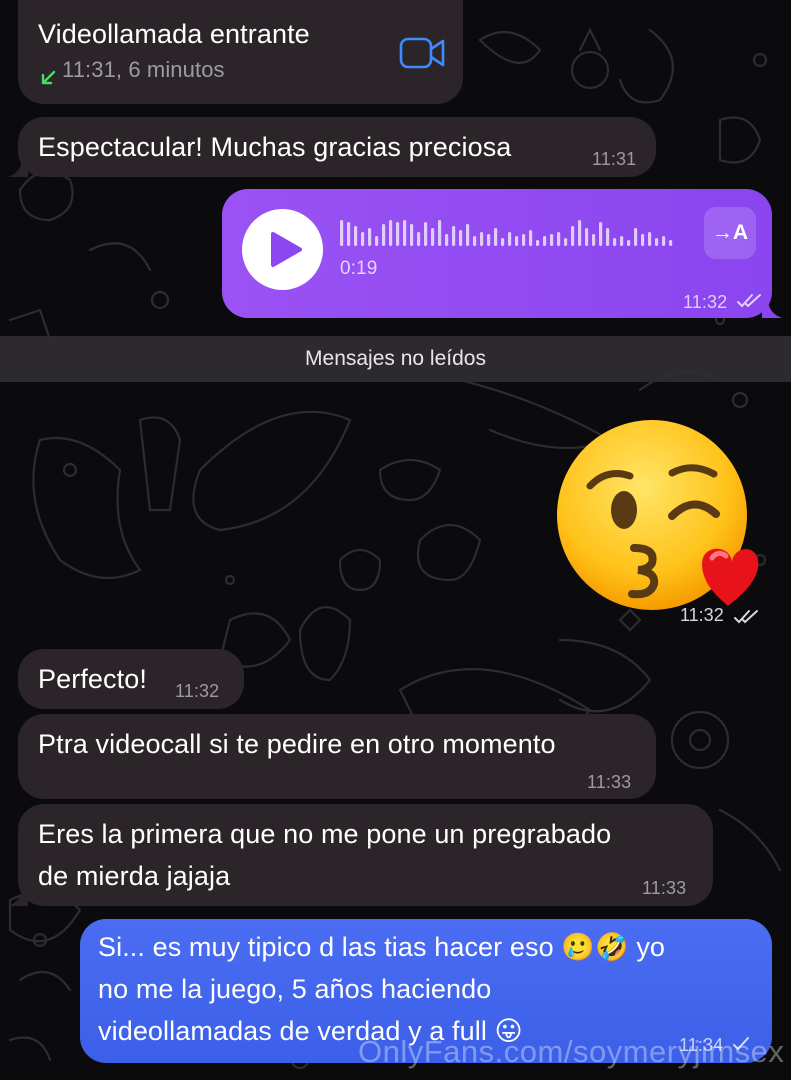 Image resolution: width=791 pixels, height=1080 pixels. I want to click on transcribe-label: →A, so click(730, 233).